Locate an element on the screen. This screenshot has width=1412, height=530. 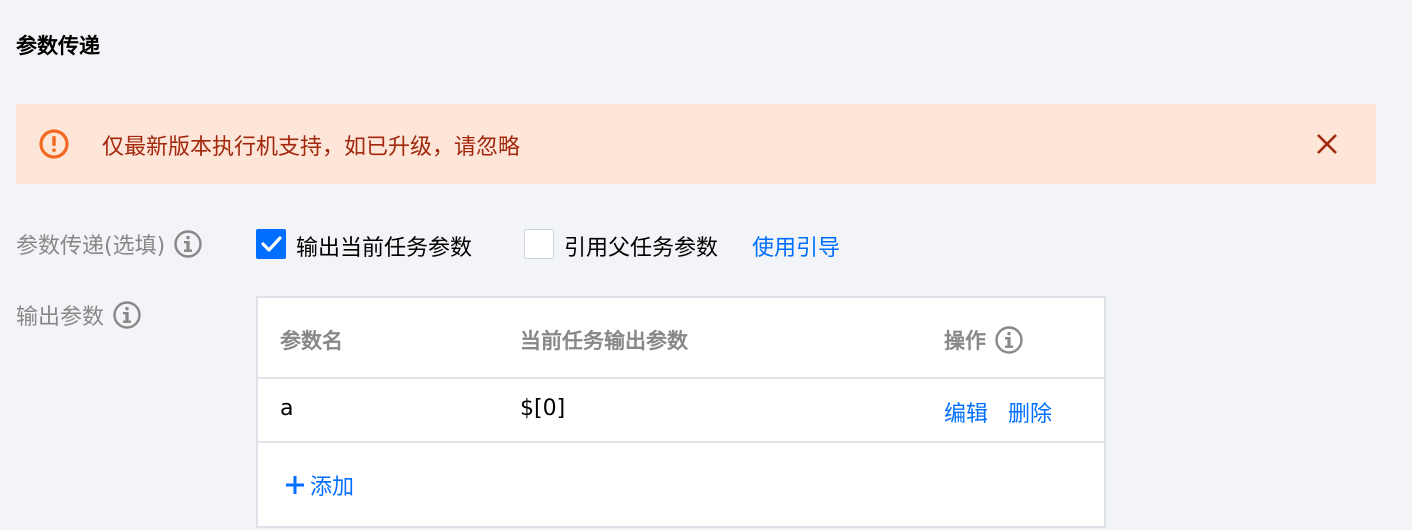
usage-guide-link: 使用引导 is located at coordinates (796, 246).